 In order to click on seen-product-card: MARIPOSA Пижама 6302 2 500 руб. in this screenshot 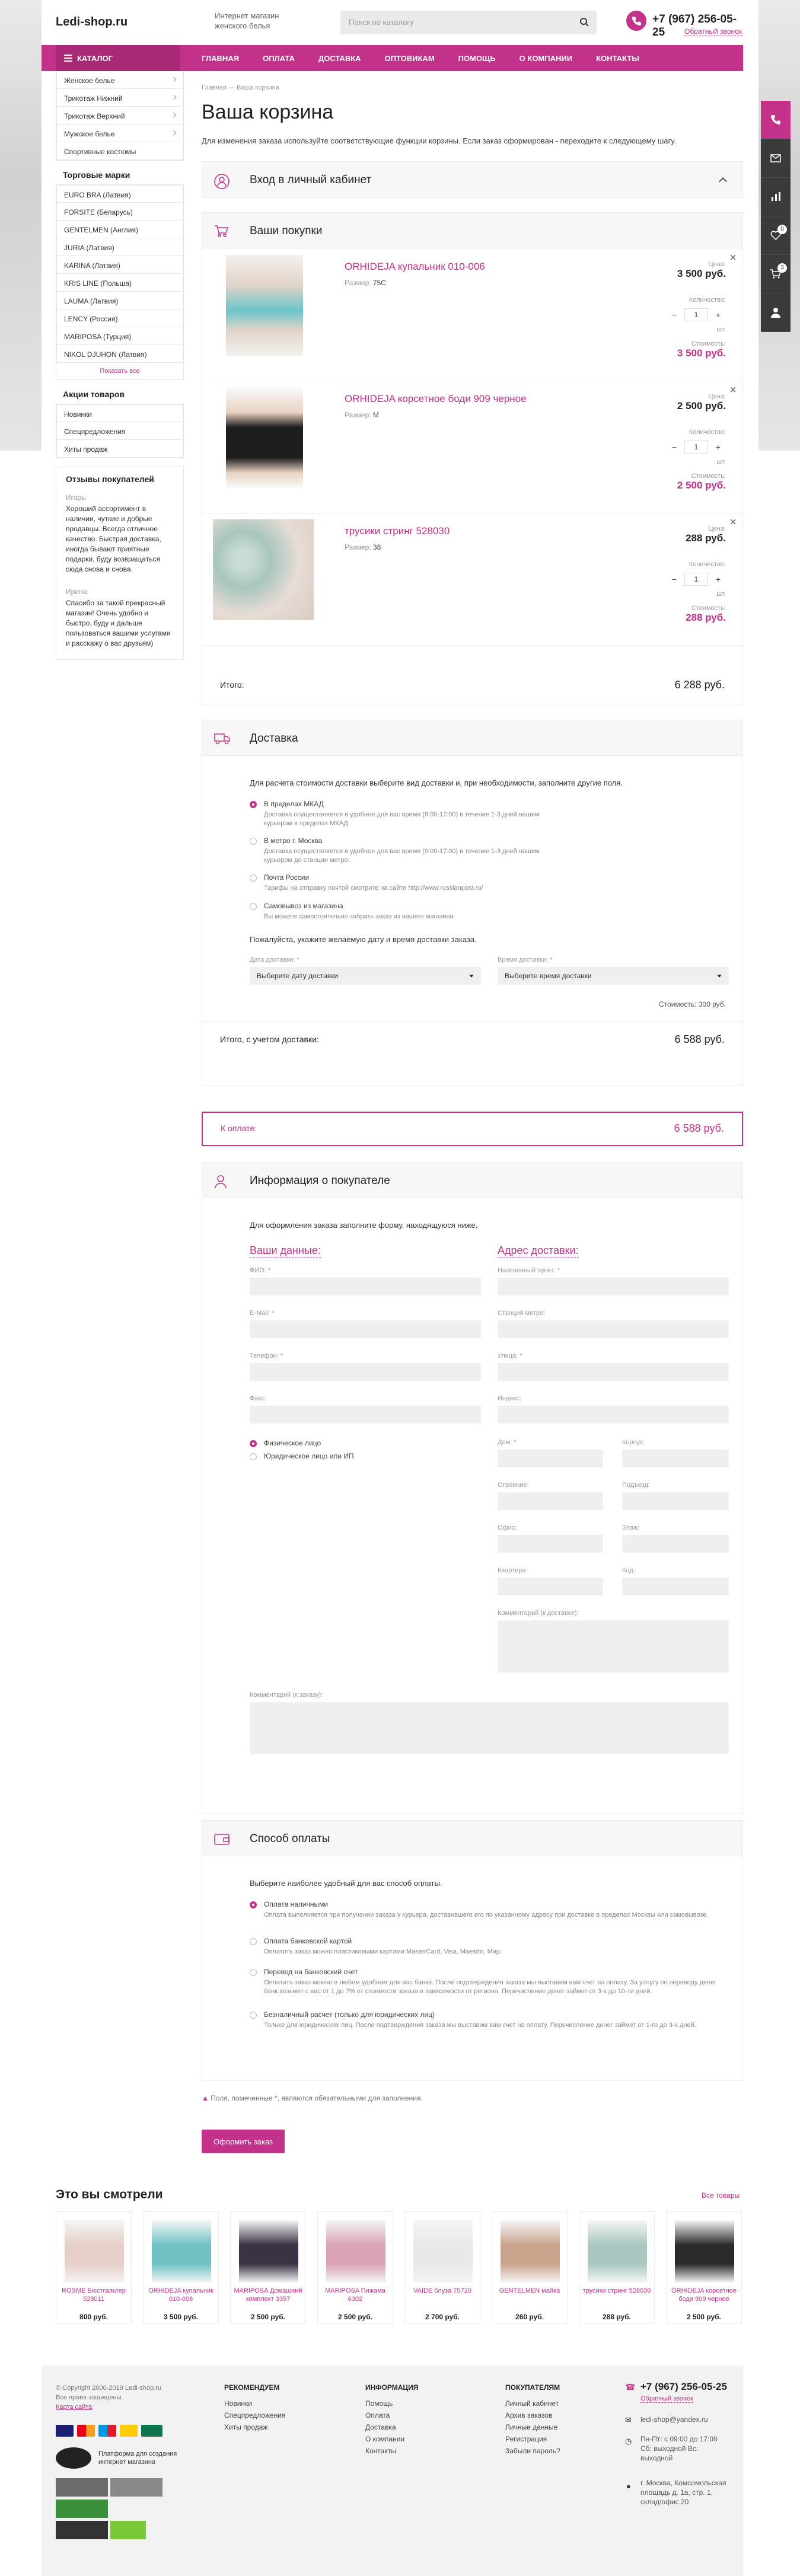, I will do `click(355, 2267)`.